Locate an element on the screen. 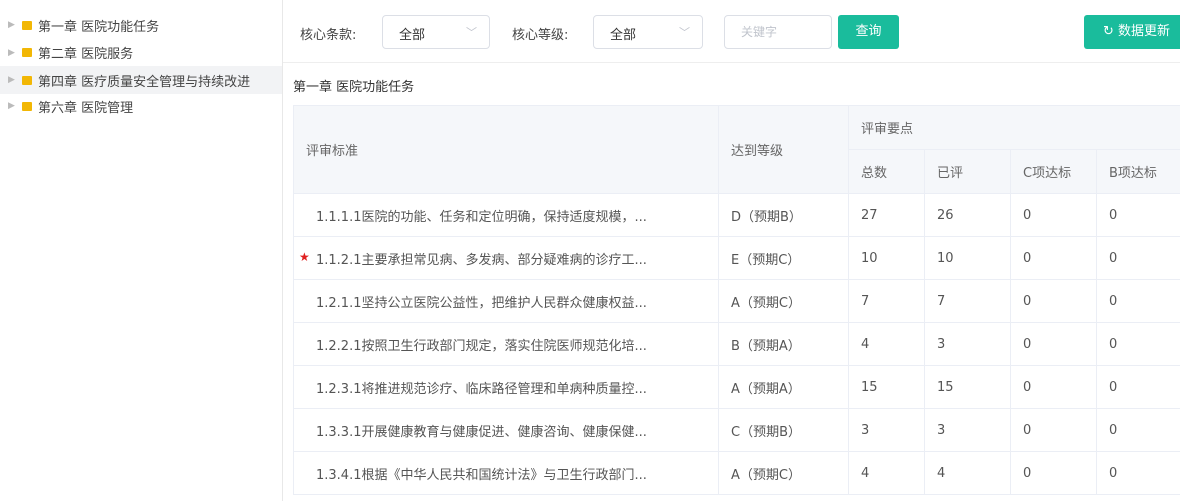  level-cell: D（预期B） is located at coordinates (783, 215).